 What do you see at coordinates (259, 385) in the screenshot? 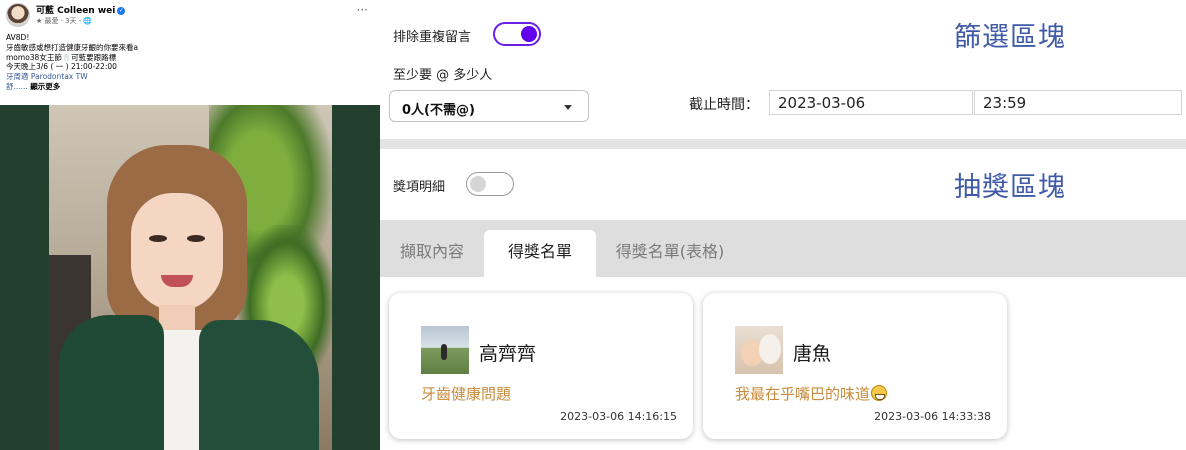
I see `jacket-right` at bounding box center [259, 385].